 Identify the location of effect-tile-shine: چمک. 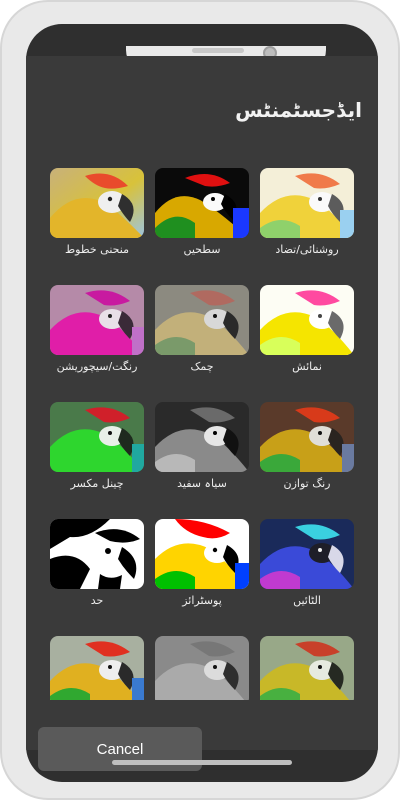
(202, 329).